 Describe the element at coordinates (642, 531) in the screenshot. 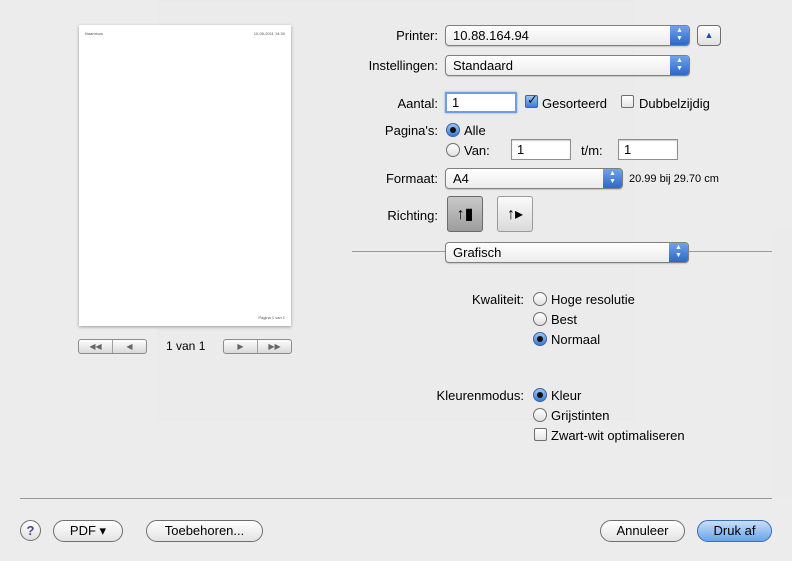

I see `cancel-button: Annuleer` at that location.